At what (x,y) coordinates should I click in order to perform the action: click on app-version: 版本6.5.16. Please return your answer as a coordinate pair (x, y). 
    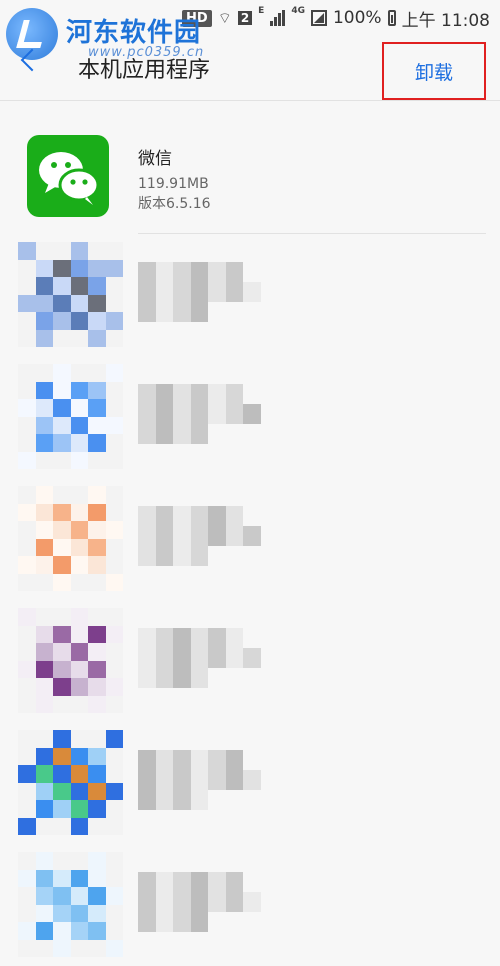
    Looking at the image, I should click on (174, 204).